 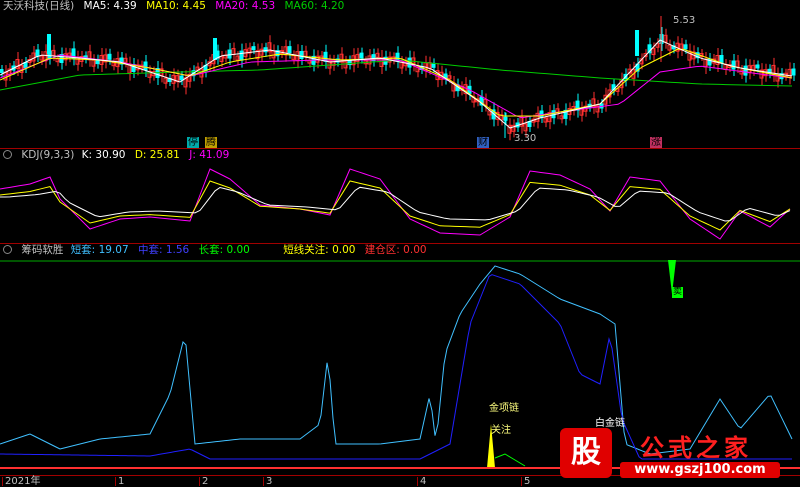 What do you see at coordinates (211, 142) in the screenshot?
I see `event-tag-teng: 腾` at bounding box center [211, 142].